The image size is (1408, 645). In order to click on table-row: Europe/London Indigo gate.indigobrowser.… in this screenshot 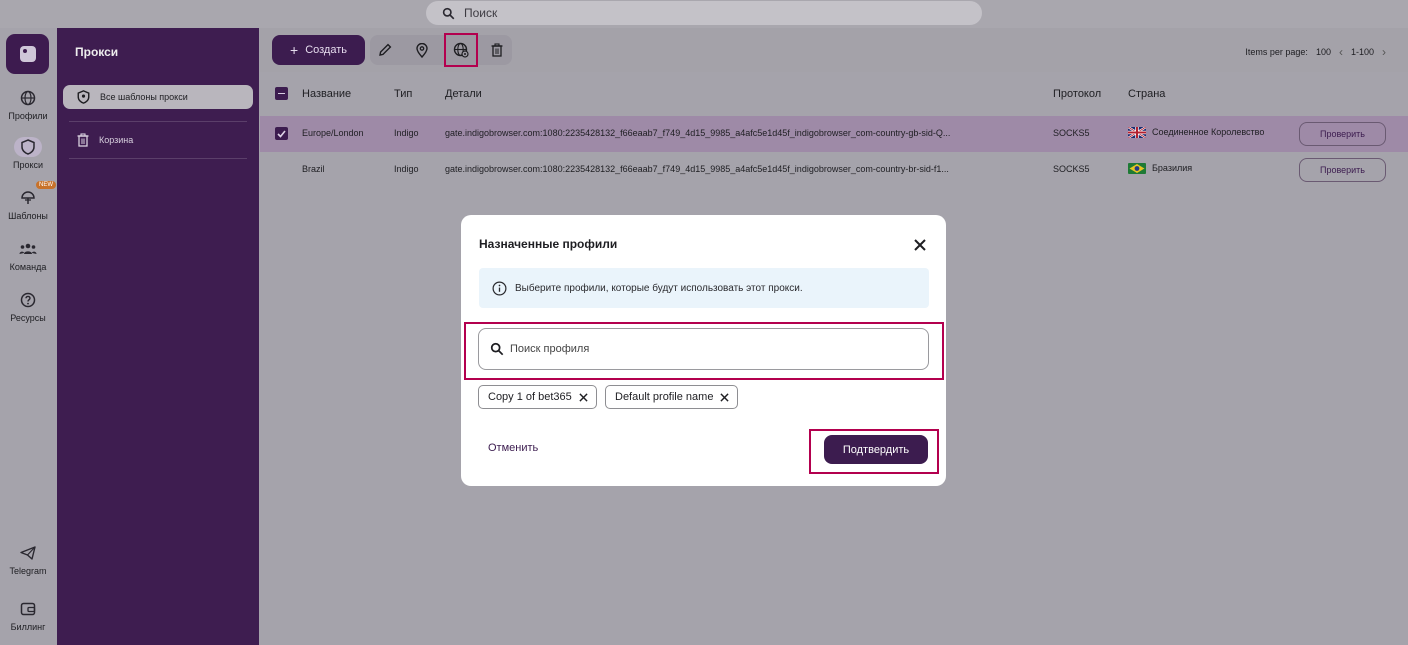, I will do `click(834, 134)`.